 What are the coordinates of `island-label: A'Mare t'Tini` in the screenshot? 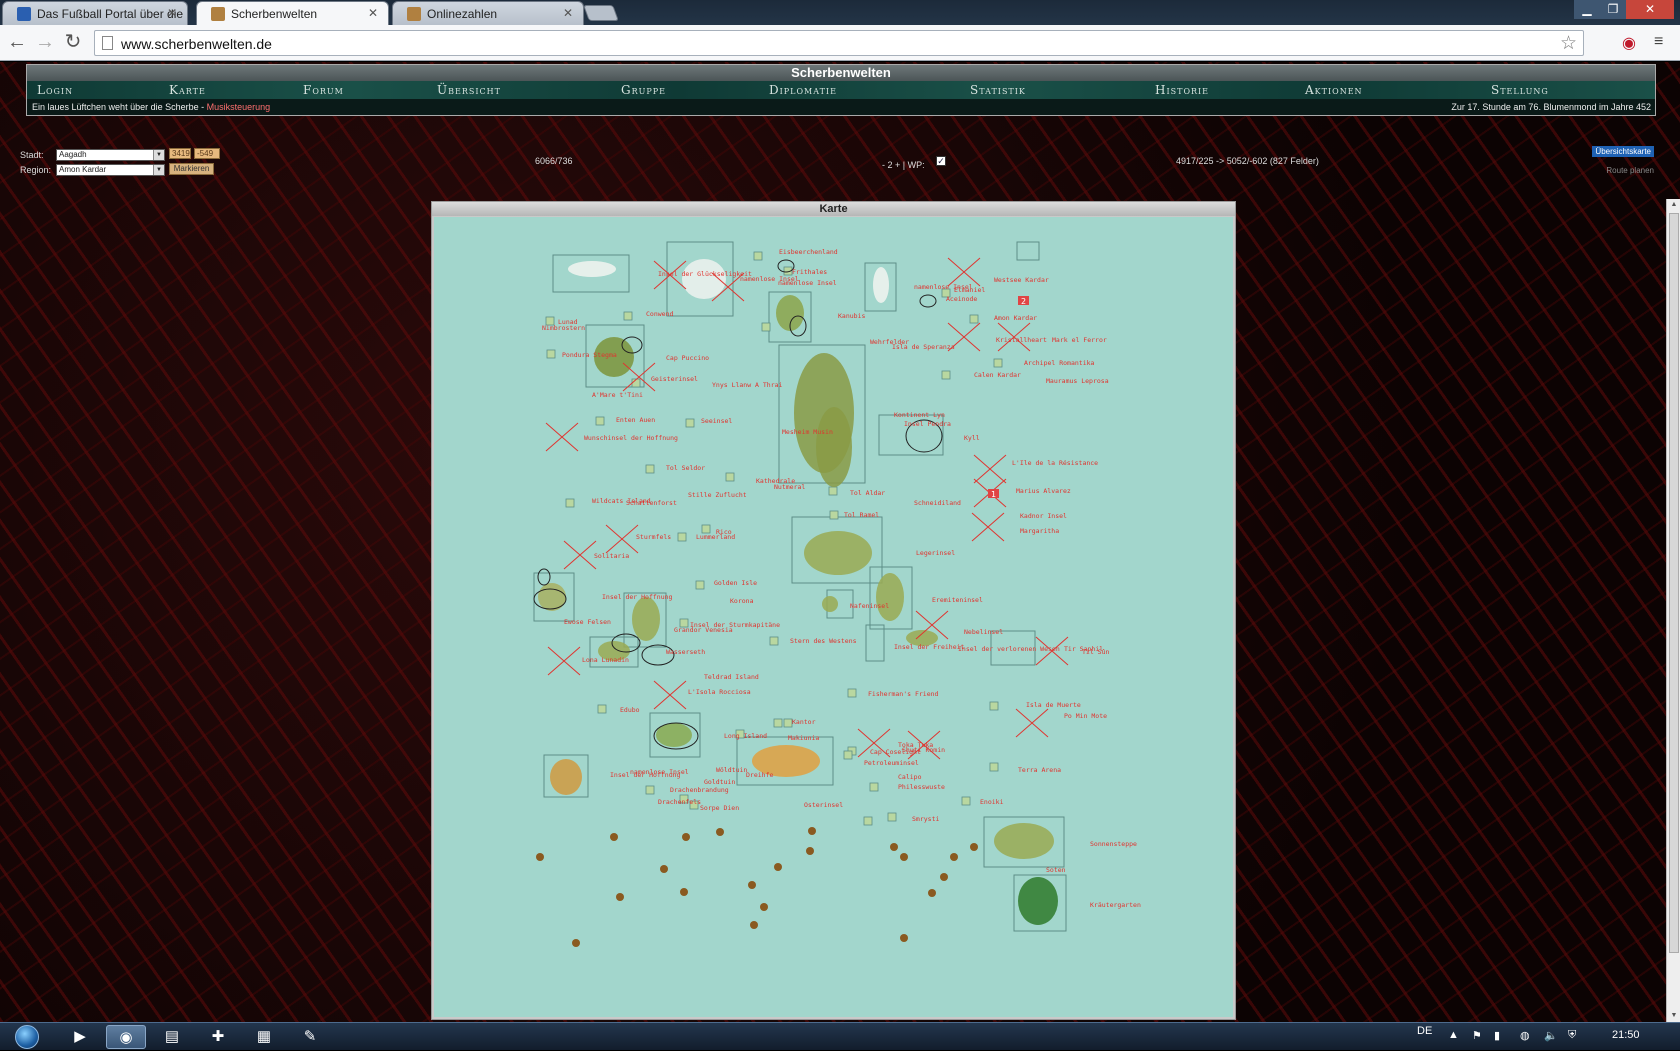 It's located at (617, 395).